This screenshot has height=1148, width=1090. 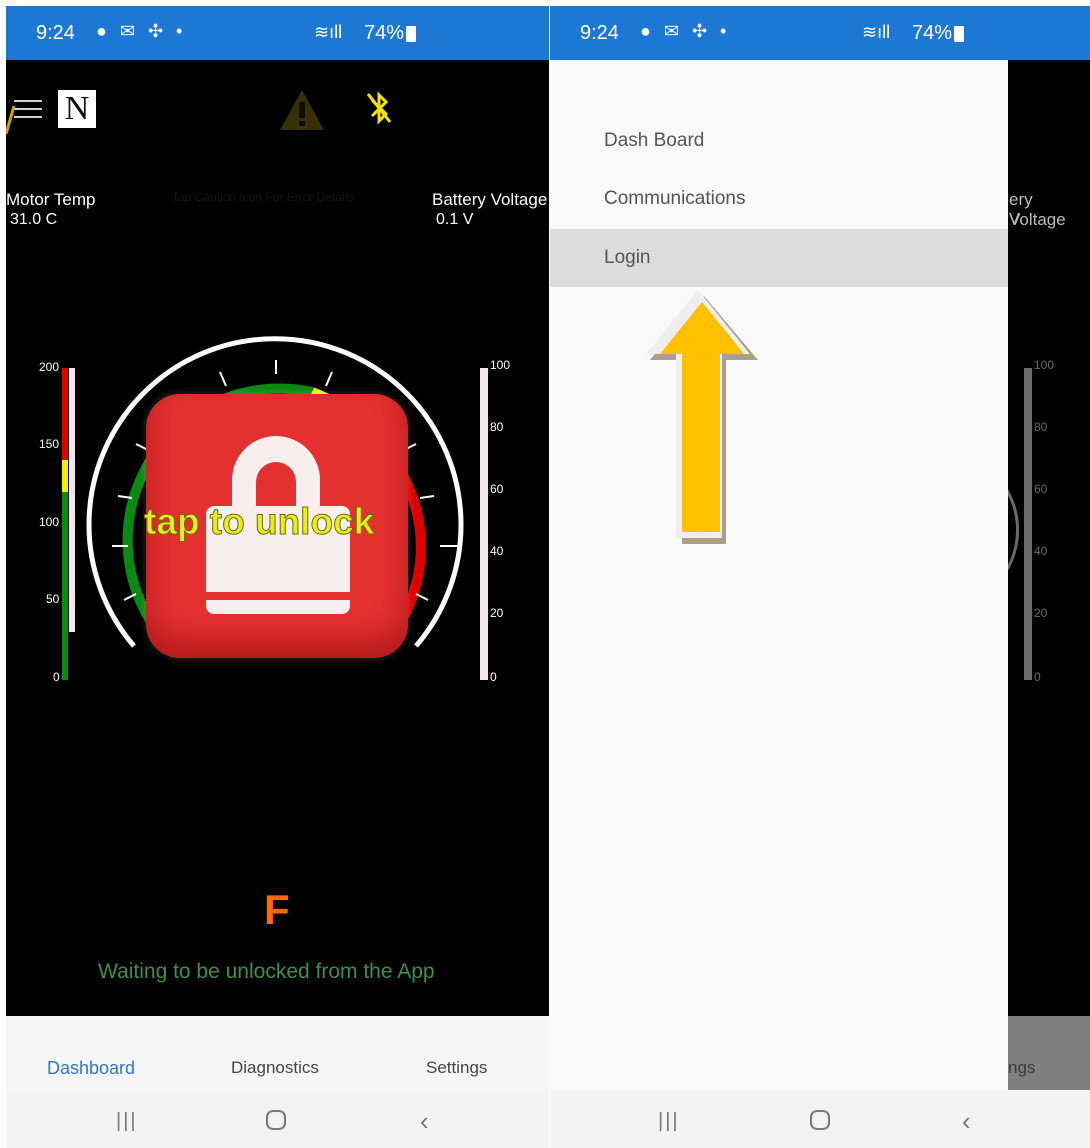 I want to click on gear-indicator: F, so click(x=277, y=909).